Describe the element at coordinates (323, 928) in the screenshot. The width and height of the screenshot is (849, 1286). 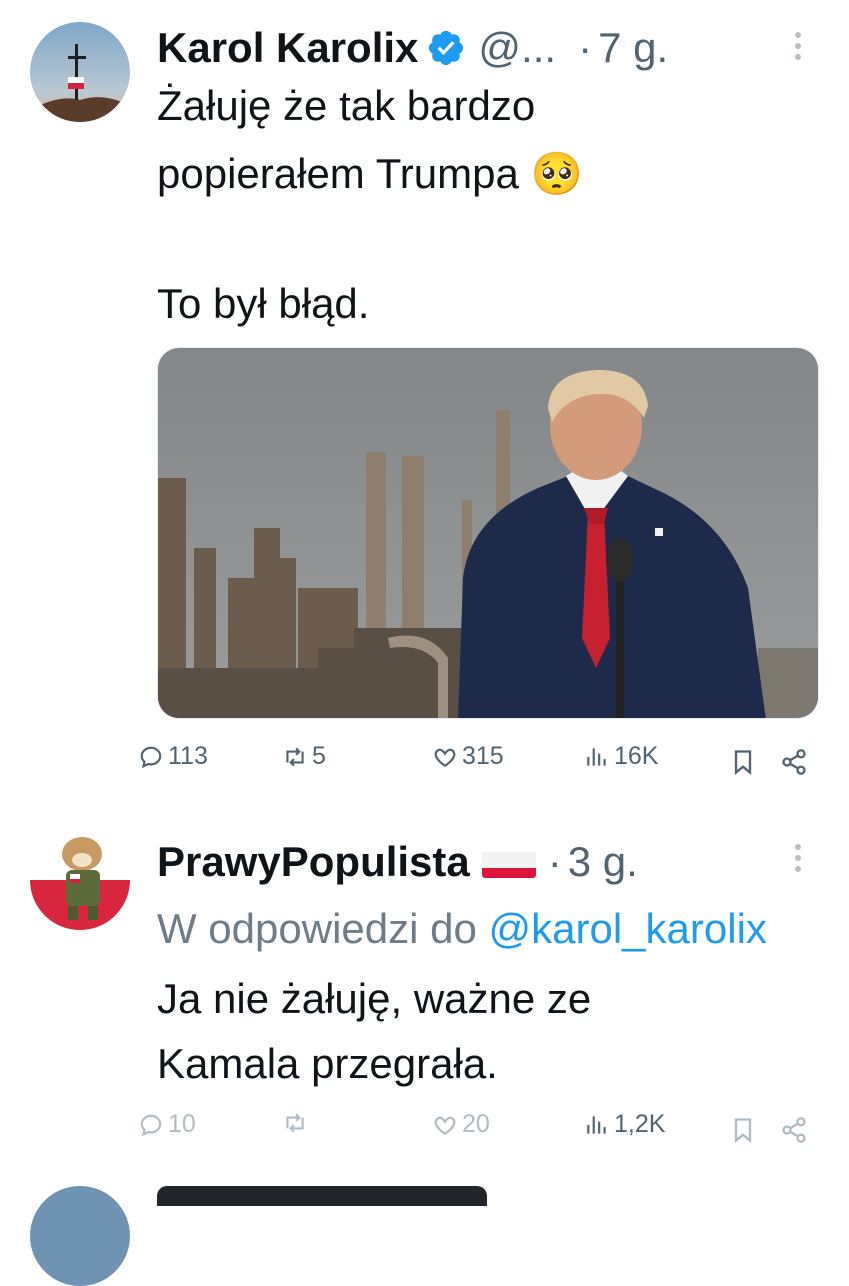
I see `reply-to-label: W odpowiedzi do` at that location.